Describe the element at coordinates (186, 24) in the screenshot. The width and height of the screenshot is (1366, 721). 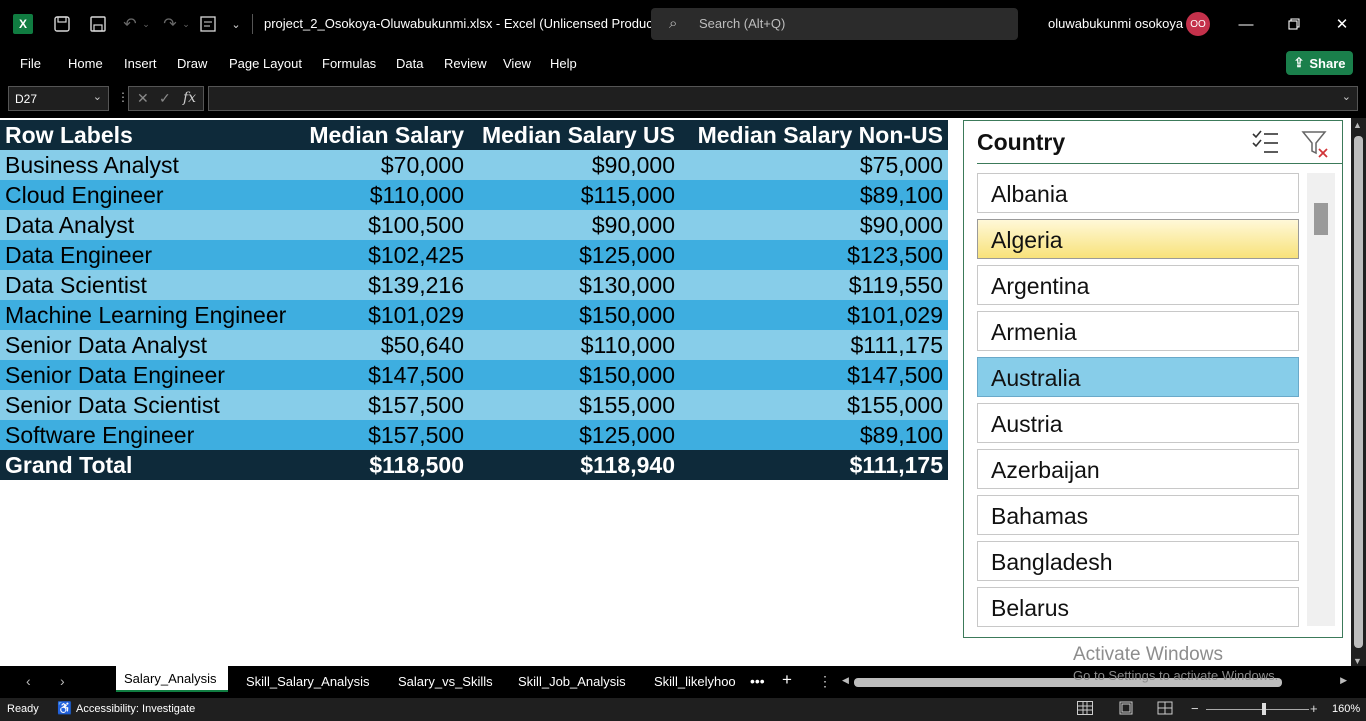
I see `redo-dropdown-icon: ⌄` at that location.